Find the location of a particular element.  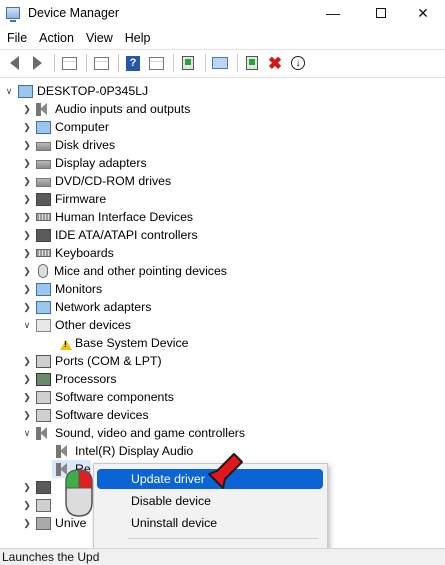

tree-item-label: Other devices is located at coordinates (93, 325).